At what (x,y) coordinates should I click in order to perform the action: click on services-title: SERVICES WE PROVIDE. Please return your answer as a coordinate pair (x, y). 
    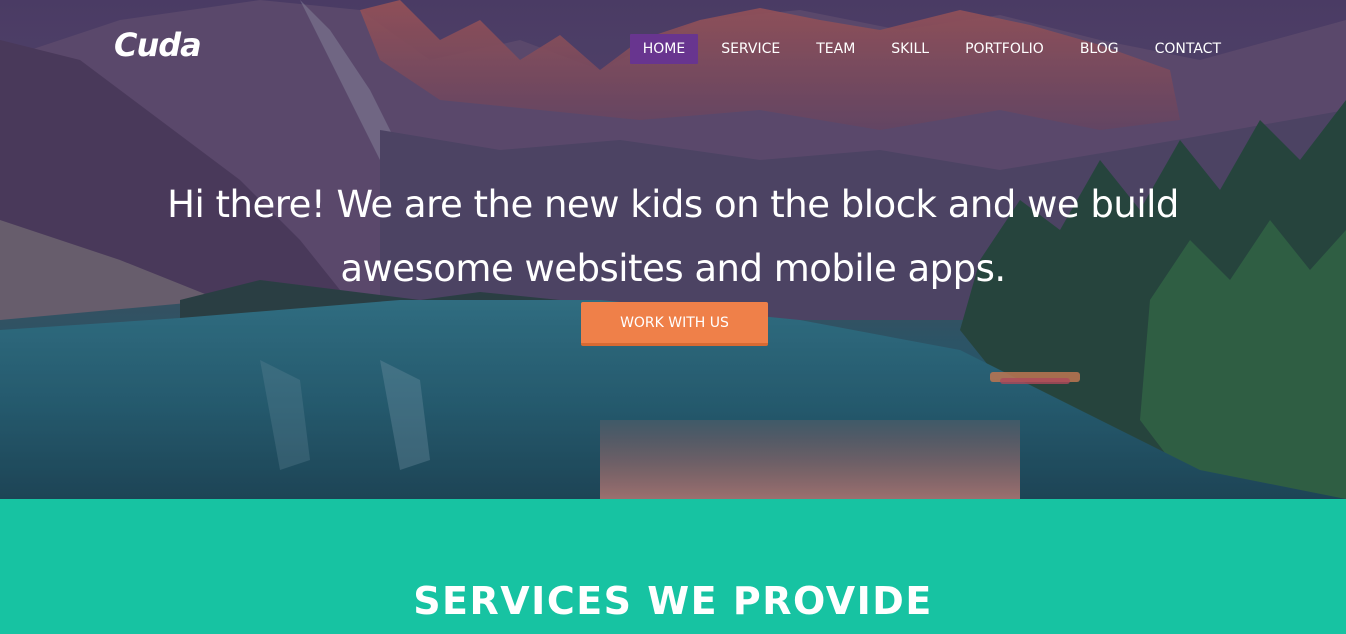
    Looking at the image, I should click on (673, 601).